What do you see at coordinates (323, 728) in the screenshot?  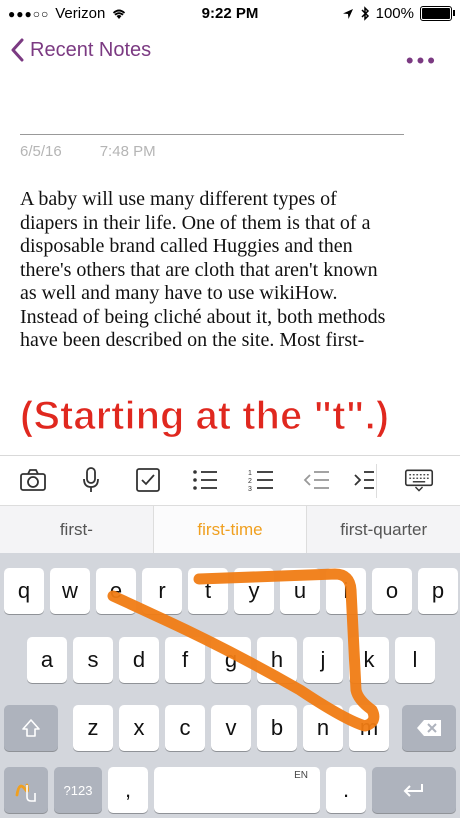 I see `key-n: n` at bounding box center [323, 728].